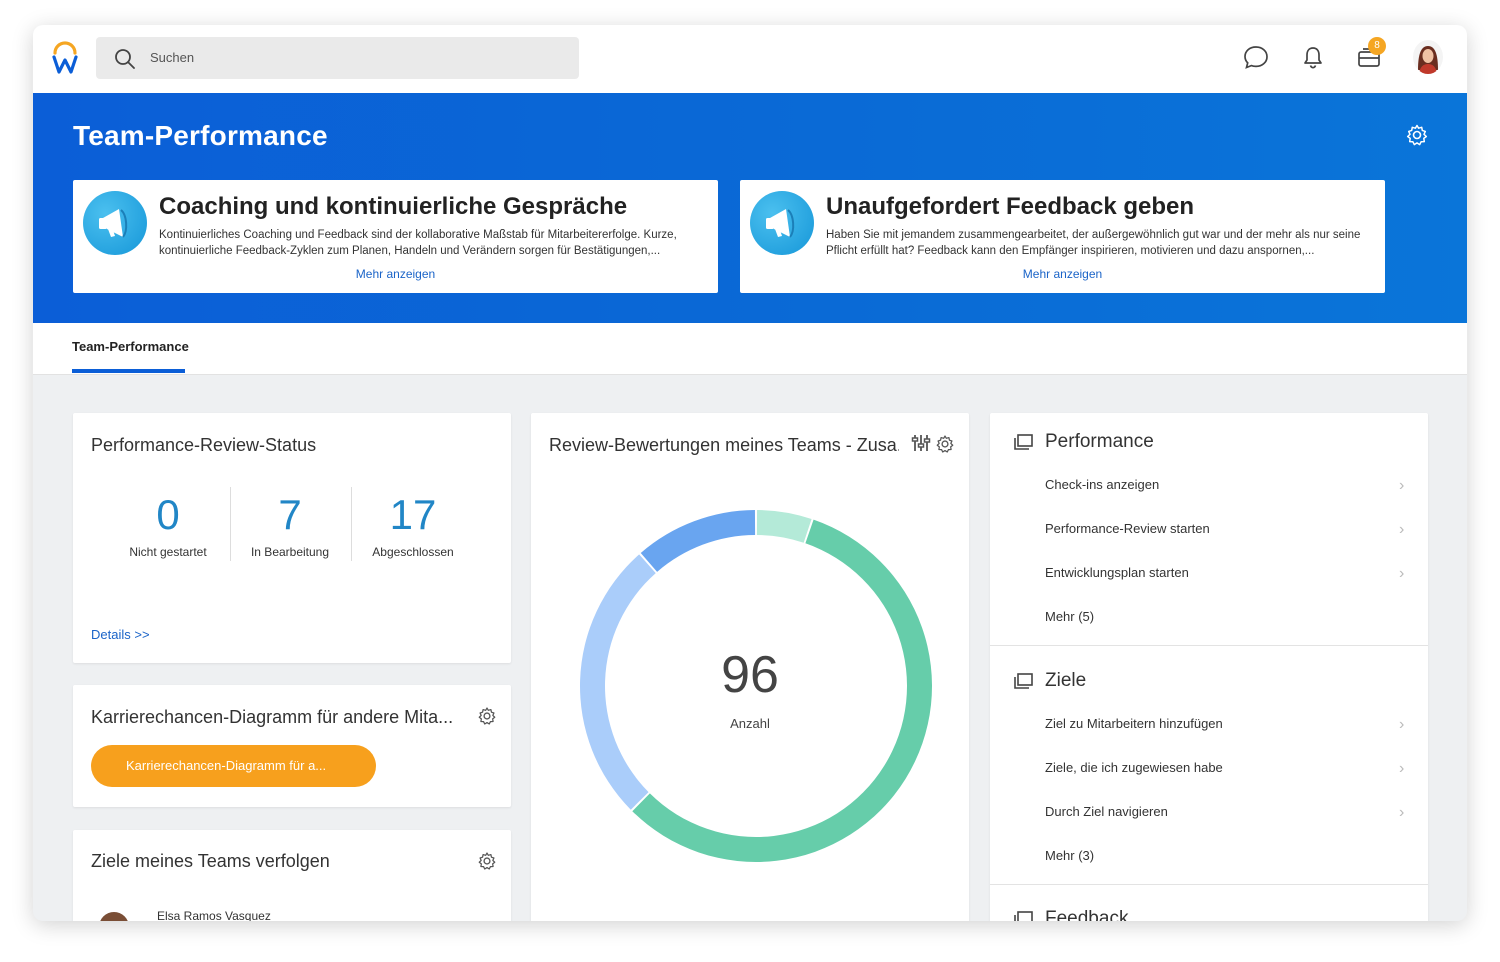 The height and width of the screenshot is (962, 1500). Describe the element at coordinates (200, 135) in the screenshot. I see `page-title: Team-Performance` at that location.